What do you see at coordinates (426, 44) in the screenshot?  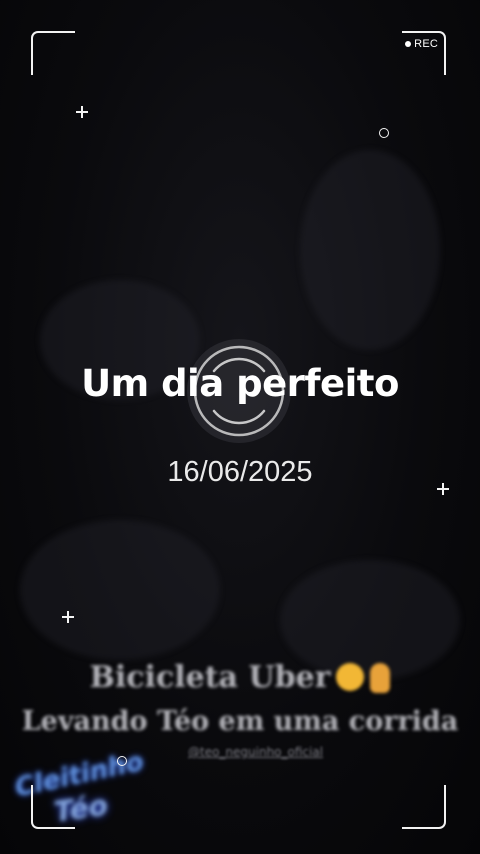 I see `recording-label: REC` at bounding box center [426, 44].